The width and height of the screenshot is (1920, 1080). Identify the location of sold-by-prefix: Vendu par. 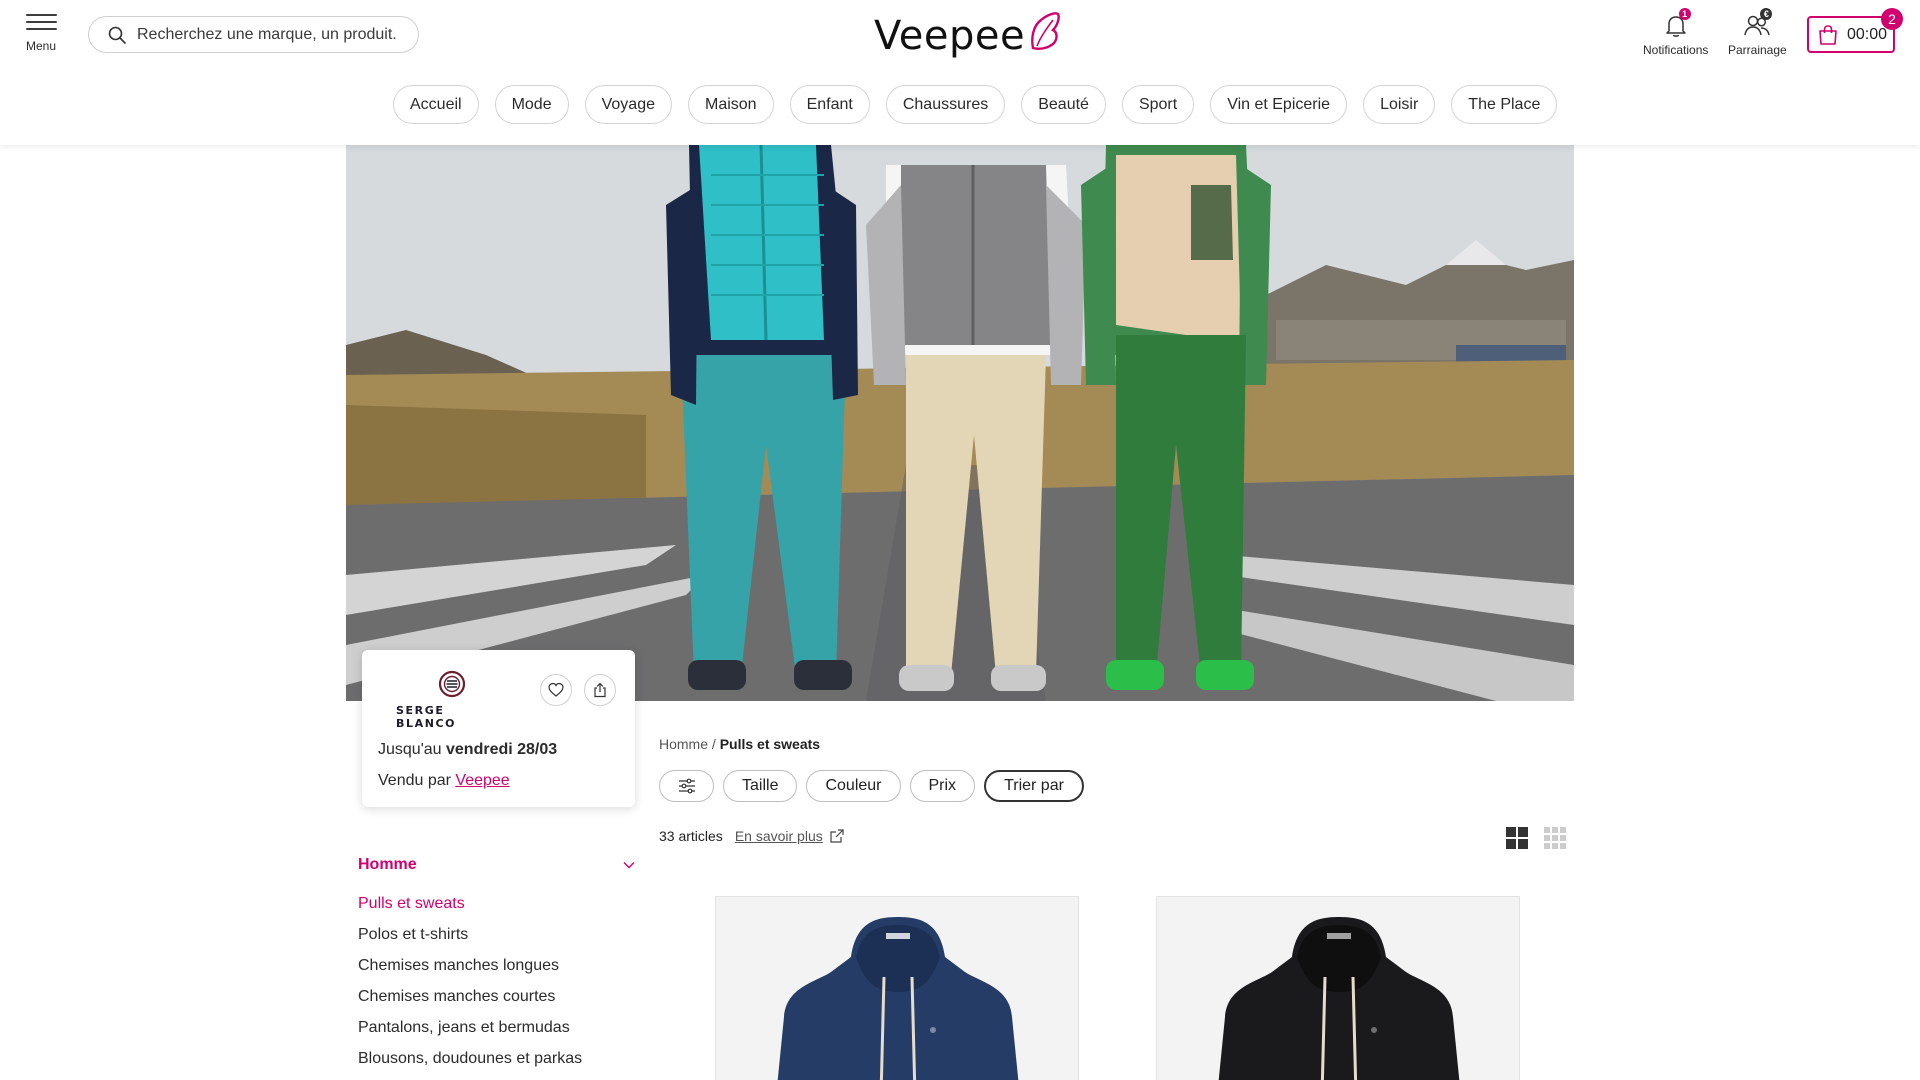
(414, 780).